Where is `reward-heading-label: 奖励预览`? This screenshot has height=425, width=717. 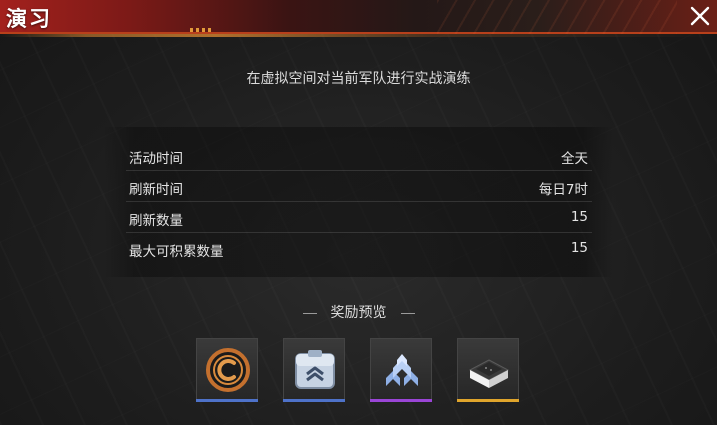 reward-heading-label: 奖励预览 is located at coordinates (358, 313).